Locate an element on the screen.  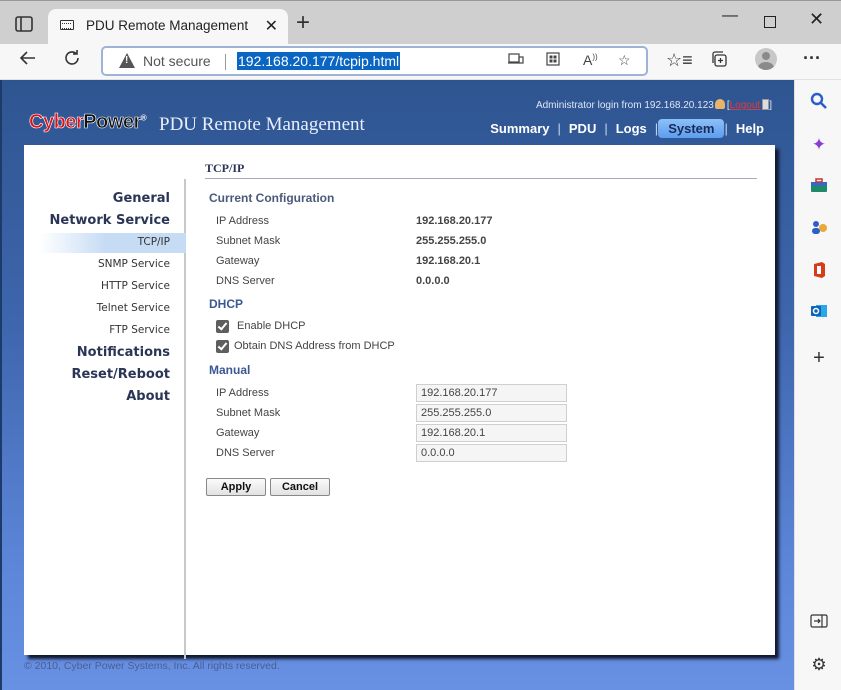
sidebar-office-icon is located at coordinates (819, 271).